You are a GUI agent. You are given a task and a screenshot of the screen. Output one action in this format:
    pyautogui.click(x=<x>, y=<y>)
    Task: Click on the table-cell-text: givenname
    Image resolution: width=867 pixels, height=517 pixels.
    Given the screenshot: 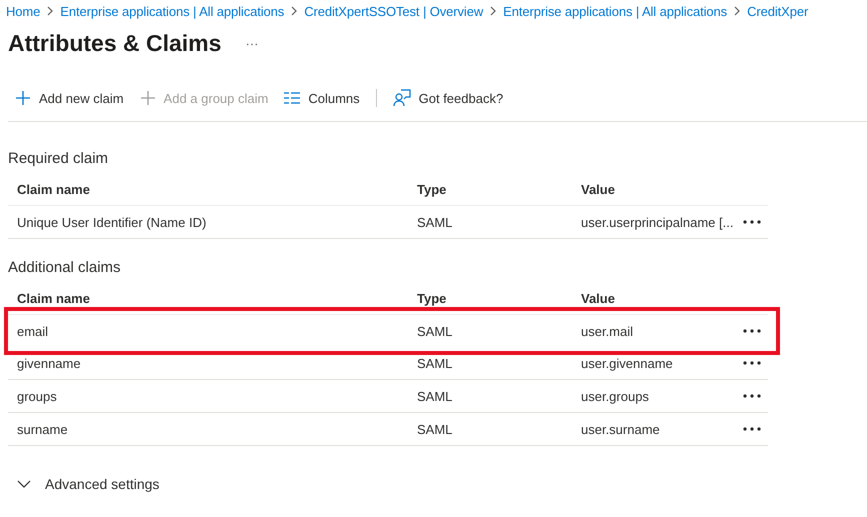 What is the action you would take?
    pyautogui.click(x=49, y=363)
    